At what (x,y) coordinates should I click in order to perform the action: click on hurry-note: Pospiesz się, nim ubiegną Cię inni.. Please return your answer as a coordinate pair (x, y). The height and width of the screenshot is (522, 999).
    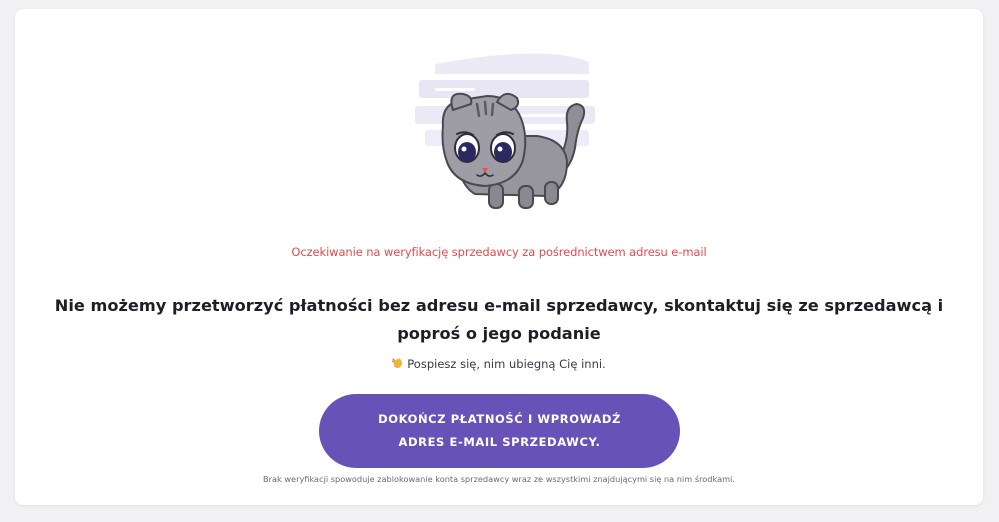
    Looking at the image, I should click on (499, 364).